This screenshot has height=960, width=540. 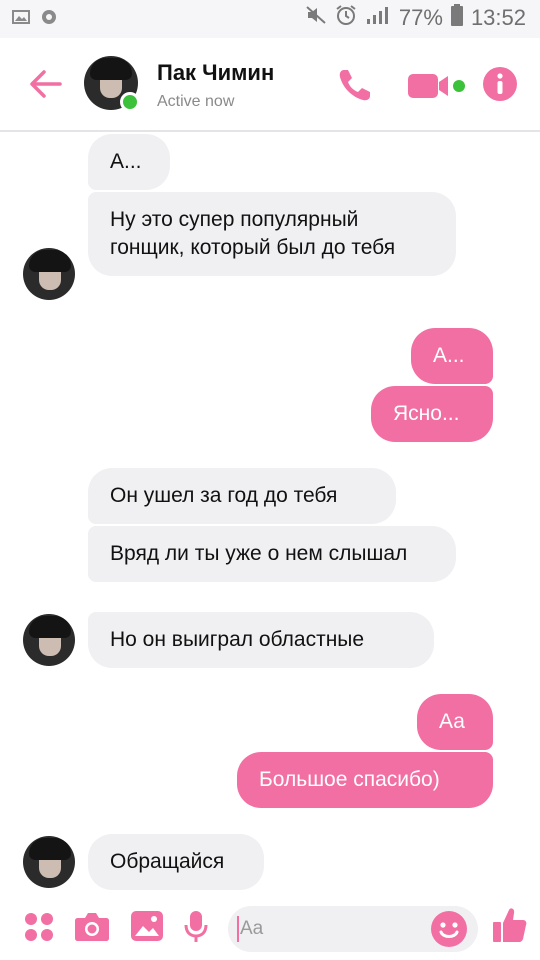 I want to click on info-button, so click(x=500, y=86).